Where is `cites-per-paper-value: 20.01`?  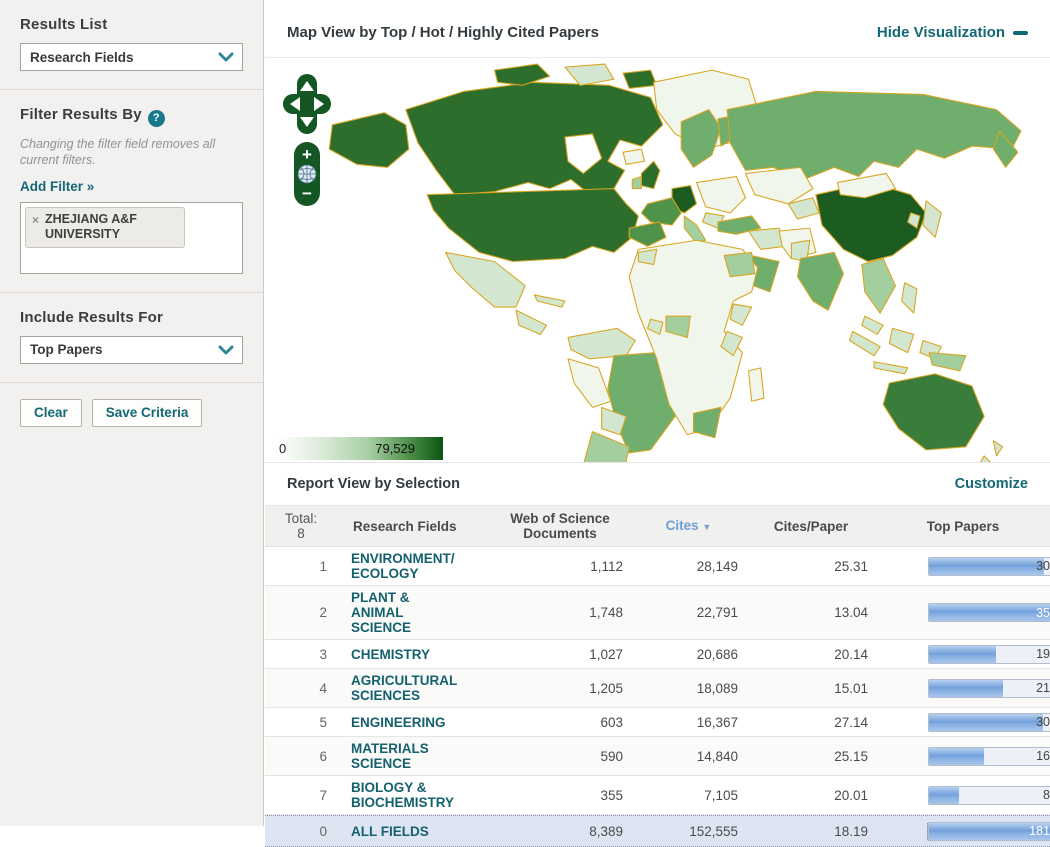
cites-per-paper-value: 20.01 is located at coordinates (851, 795).